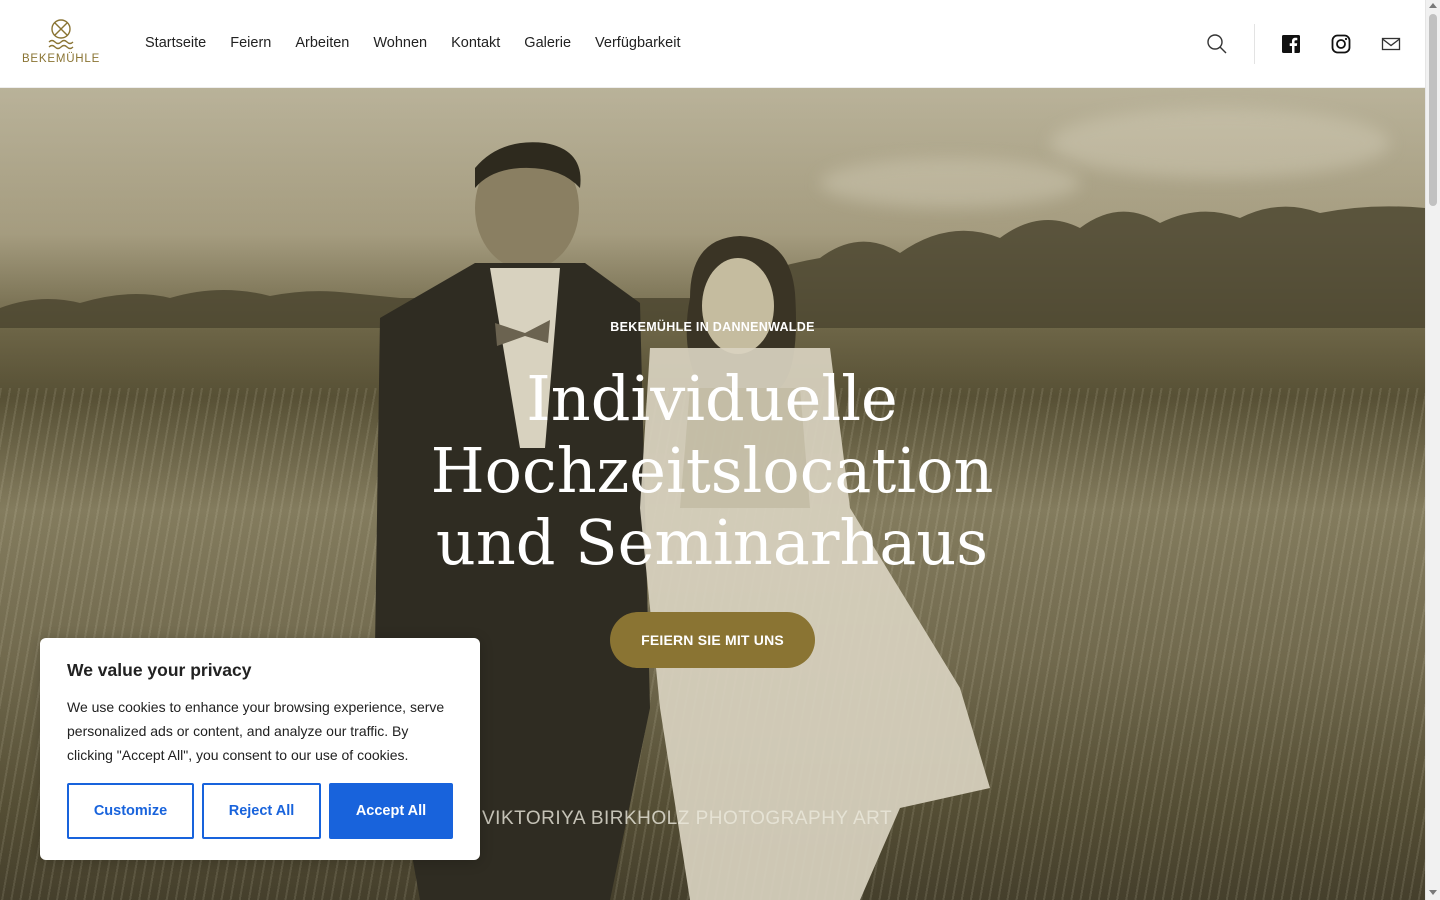  I want to click on nav-item-kontakt: Kontakt, so click(475, 43).